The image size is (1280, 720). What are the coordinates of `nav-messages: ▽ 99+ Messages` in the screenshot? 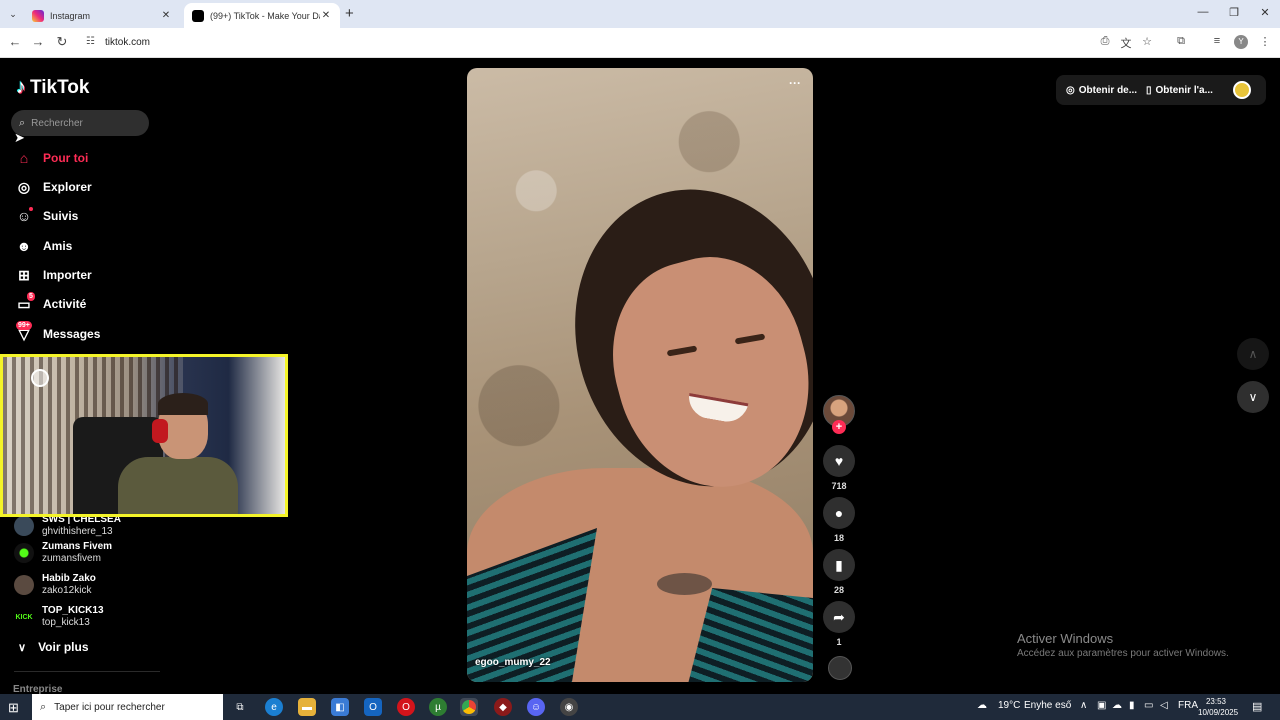 It's located at (57, 333).